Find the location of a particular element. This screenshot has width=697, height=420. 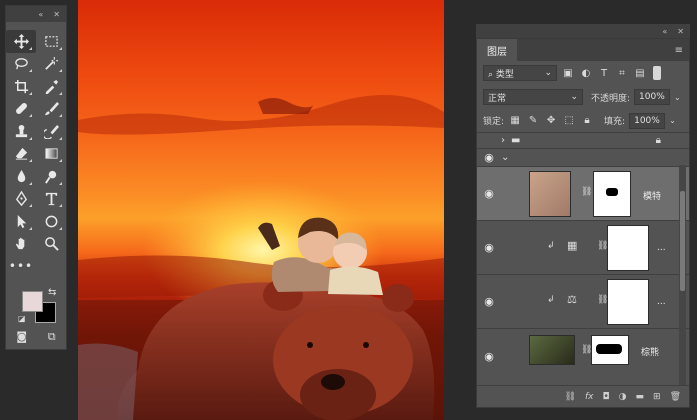

zoom-tool-icon is located at coordinates (51, 244).